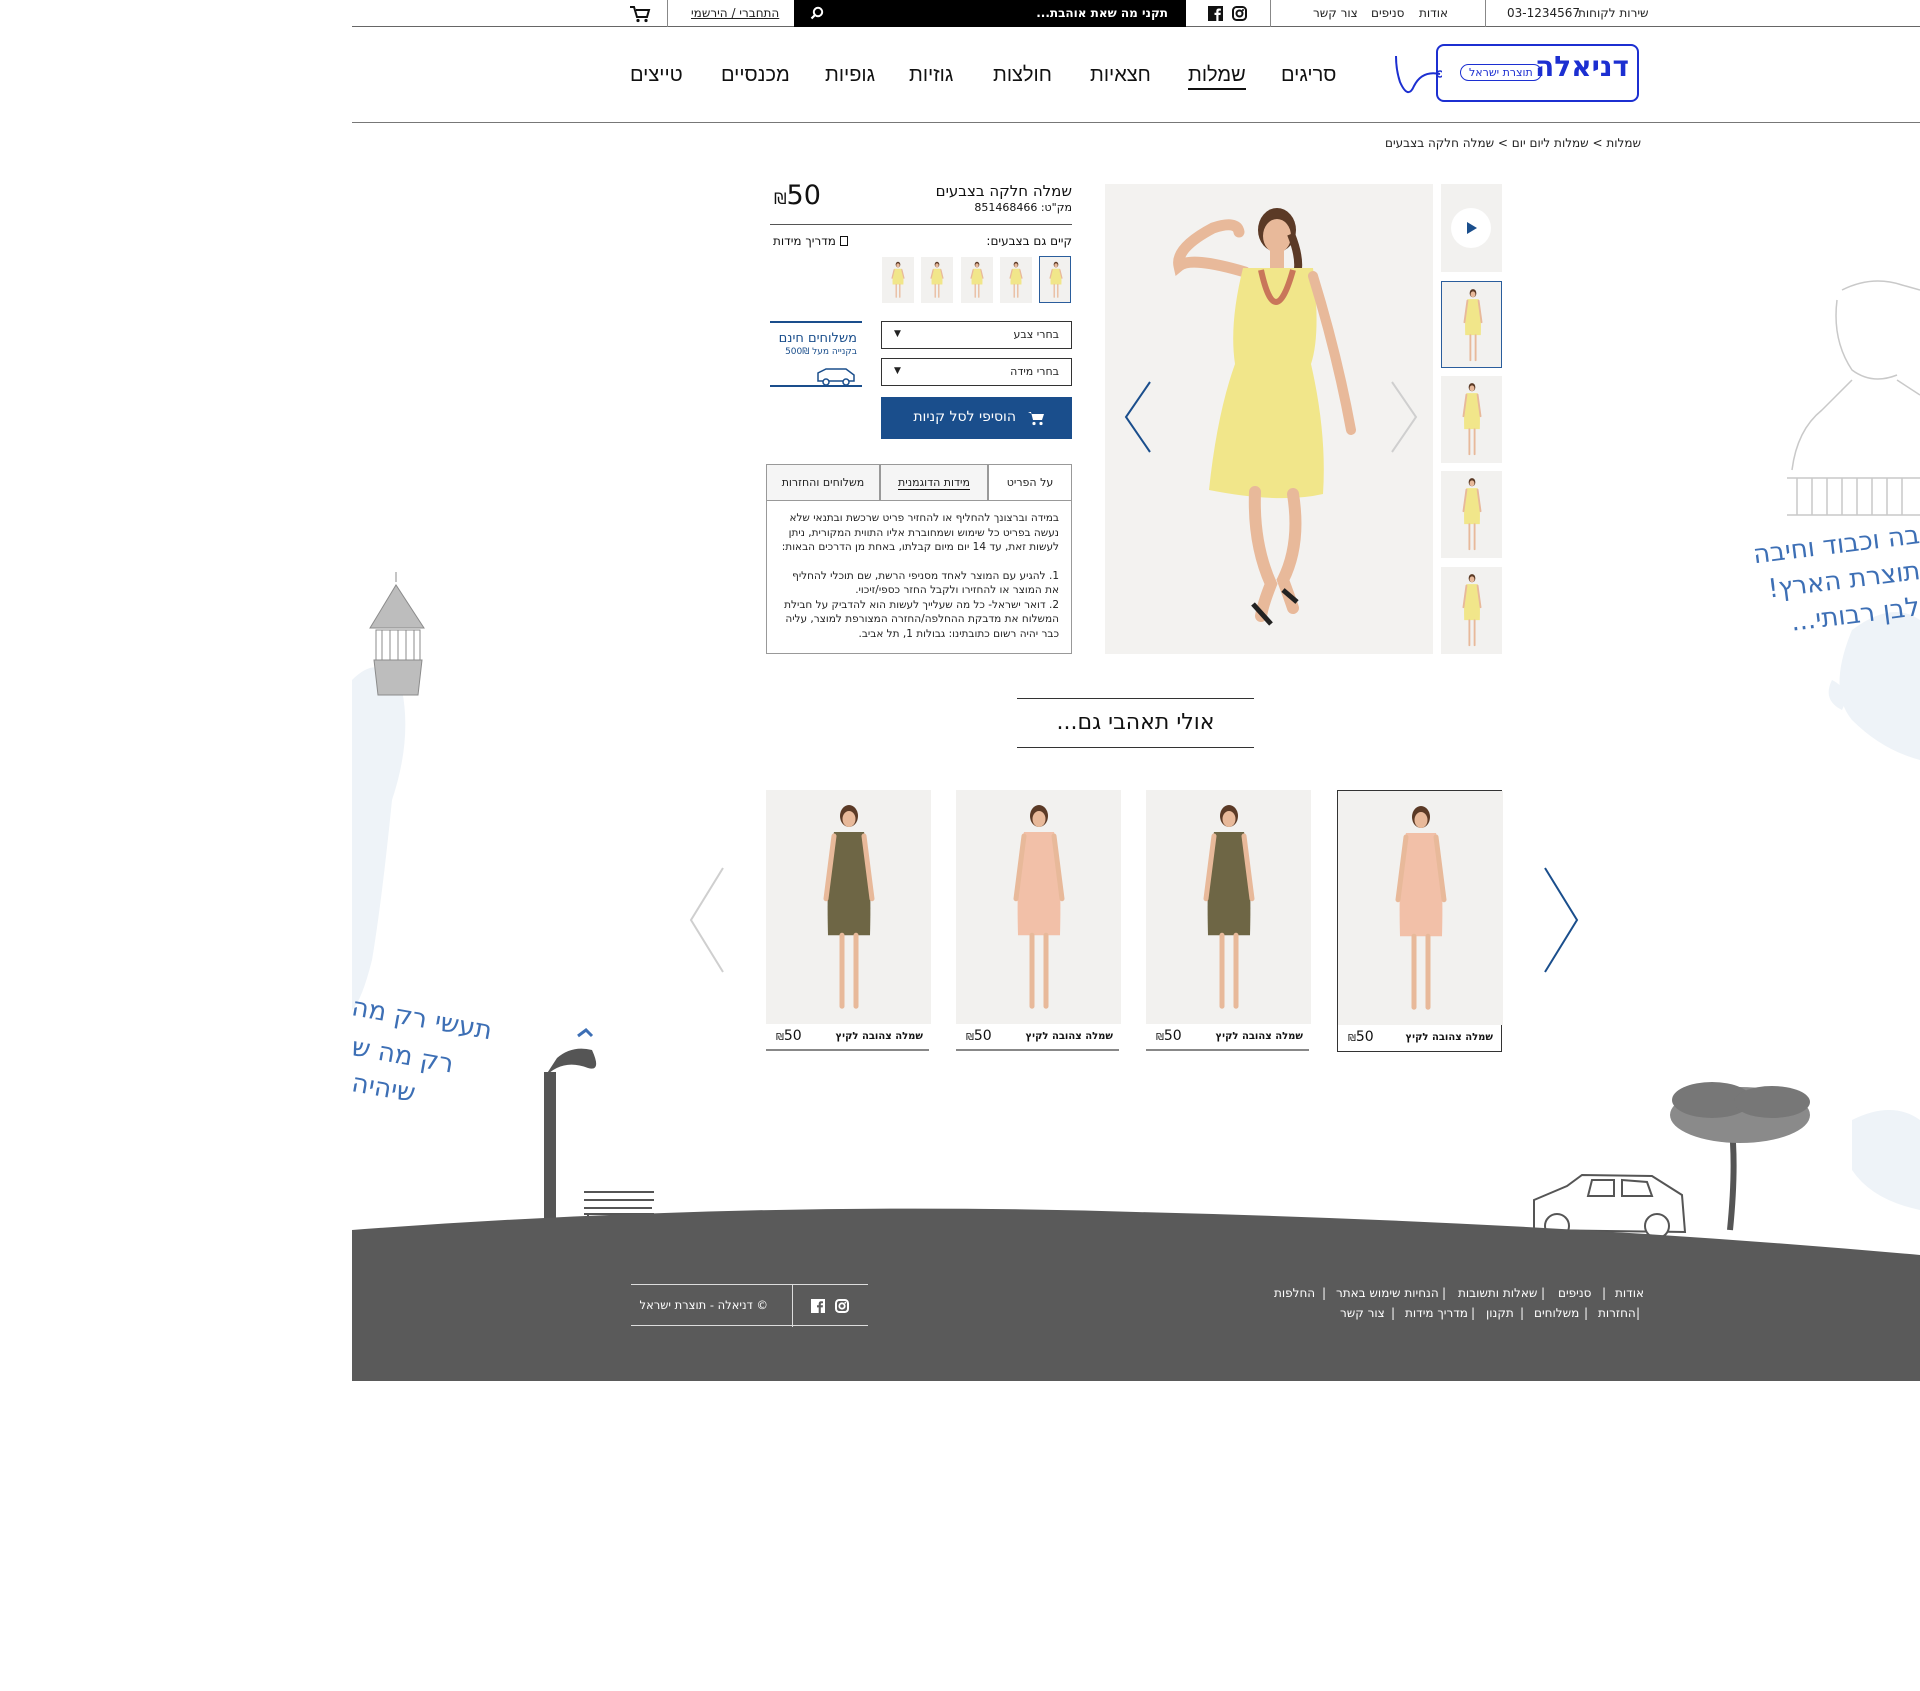  Describe the element at coordinates (1543, 13) in the screenshot. I see `service-phone: 03-1234567` at that location.